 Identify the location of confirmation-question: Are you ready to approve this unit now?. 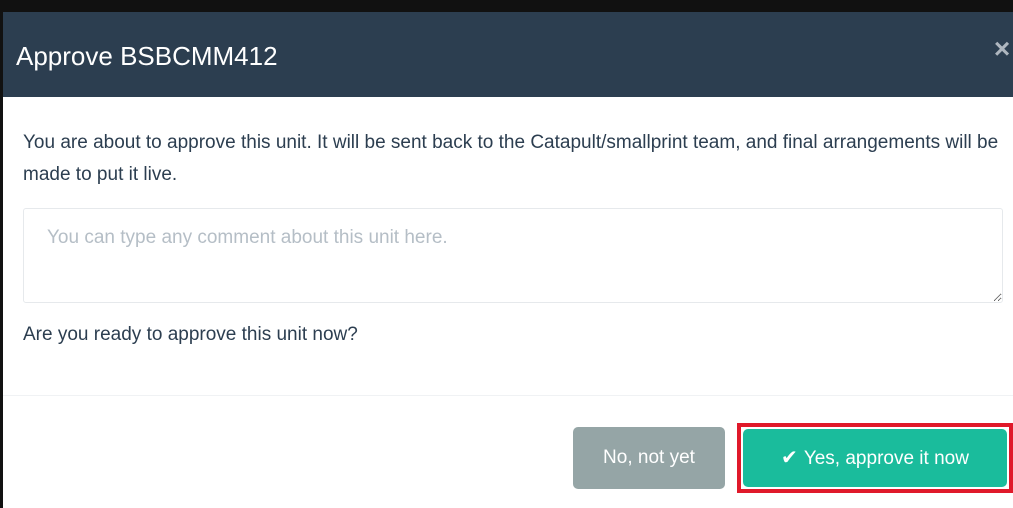
(190, 334).